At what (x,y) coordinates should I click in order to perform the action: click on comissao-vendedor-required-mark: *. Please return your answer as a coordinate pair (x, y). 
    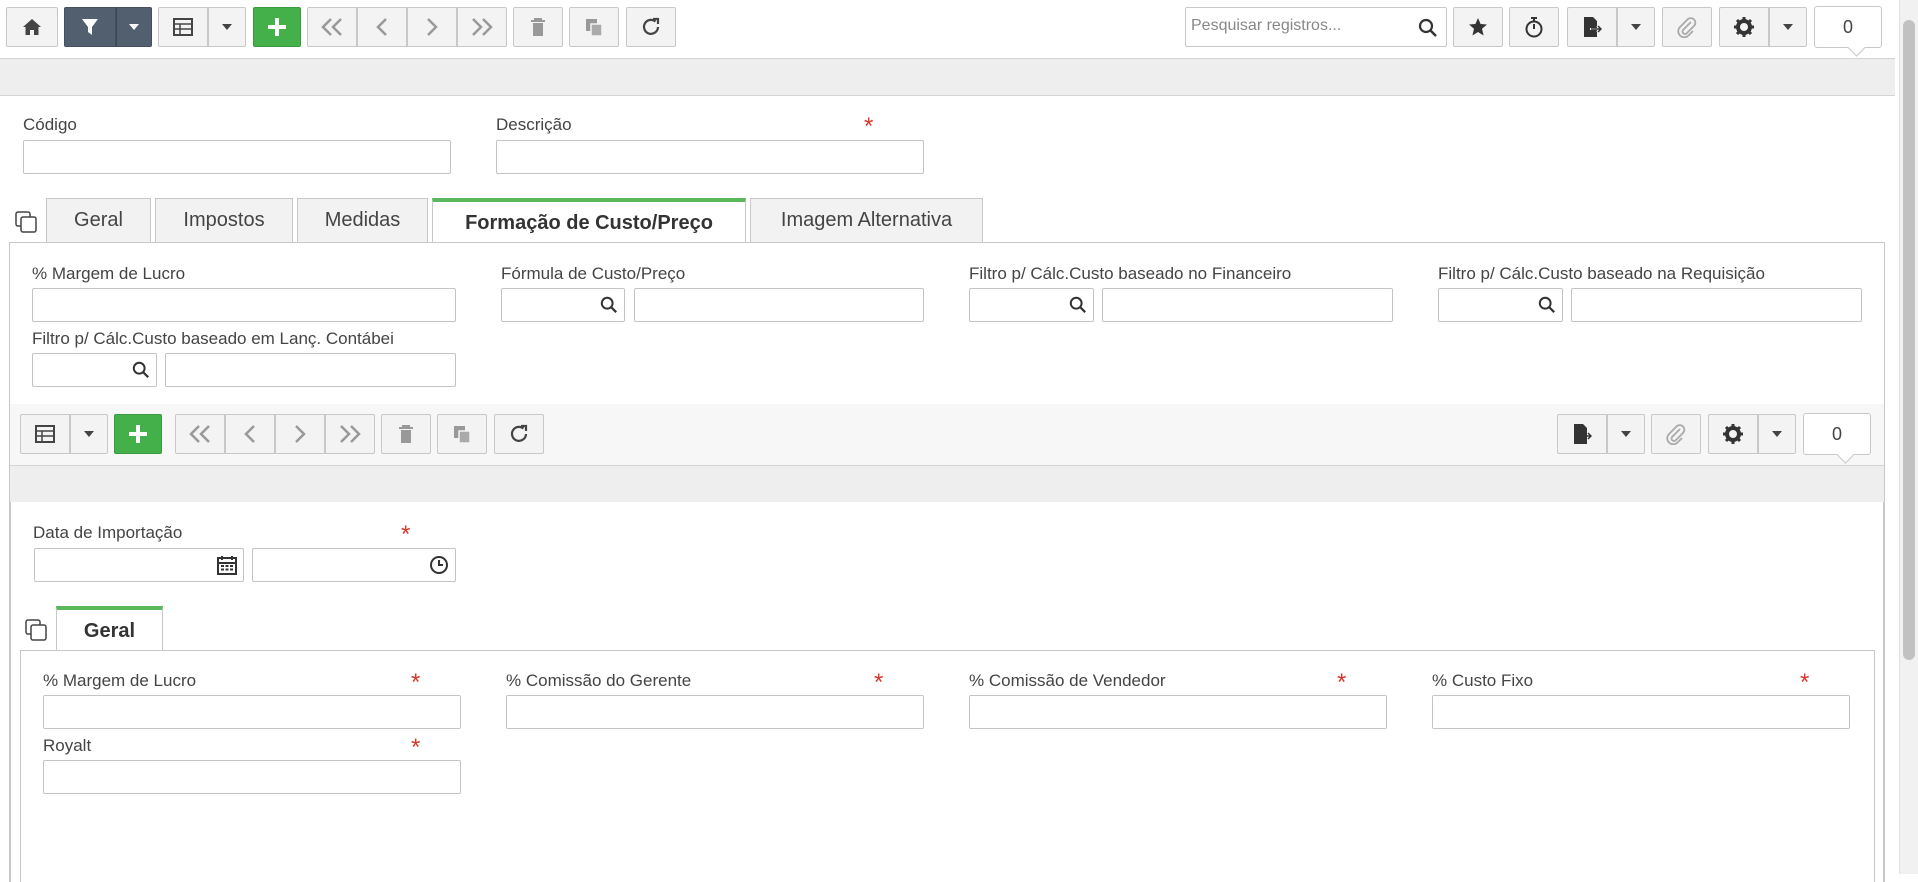
    Looking at the image, I should click on (1342, 682).